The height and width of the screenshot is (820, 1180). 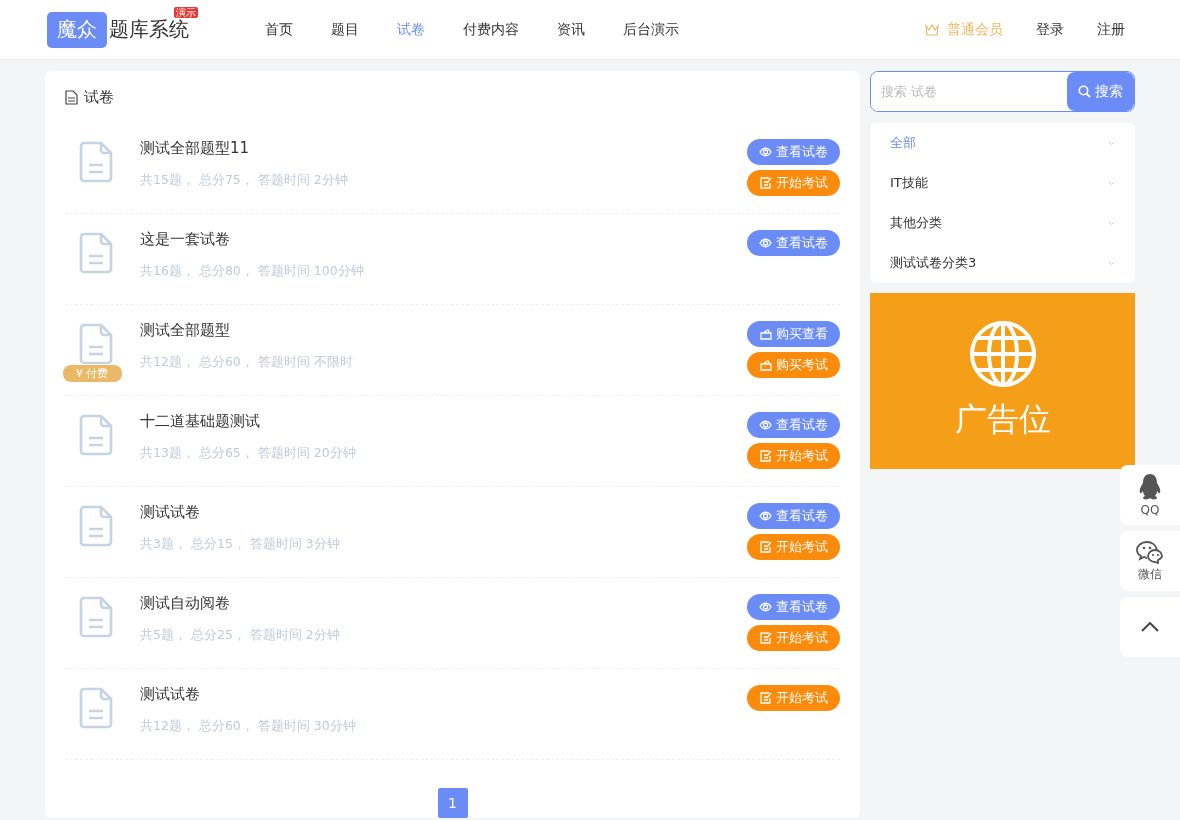 I want to click on paper-title: 十二道基础题测试, so click(x=443, y=421).